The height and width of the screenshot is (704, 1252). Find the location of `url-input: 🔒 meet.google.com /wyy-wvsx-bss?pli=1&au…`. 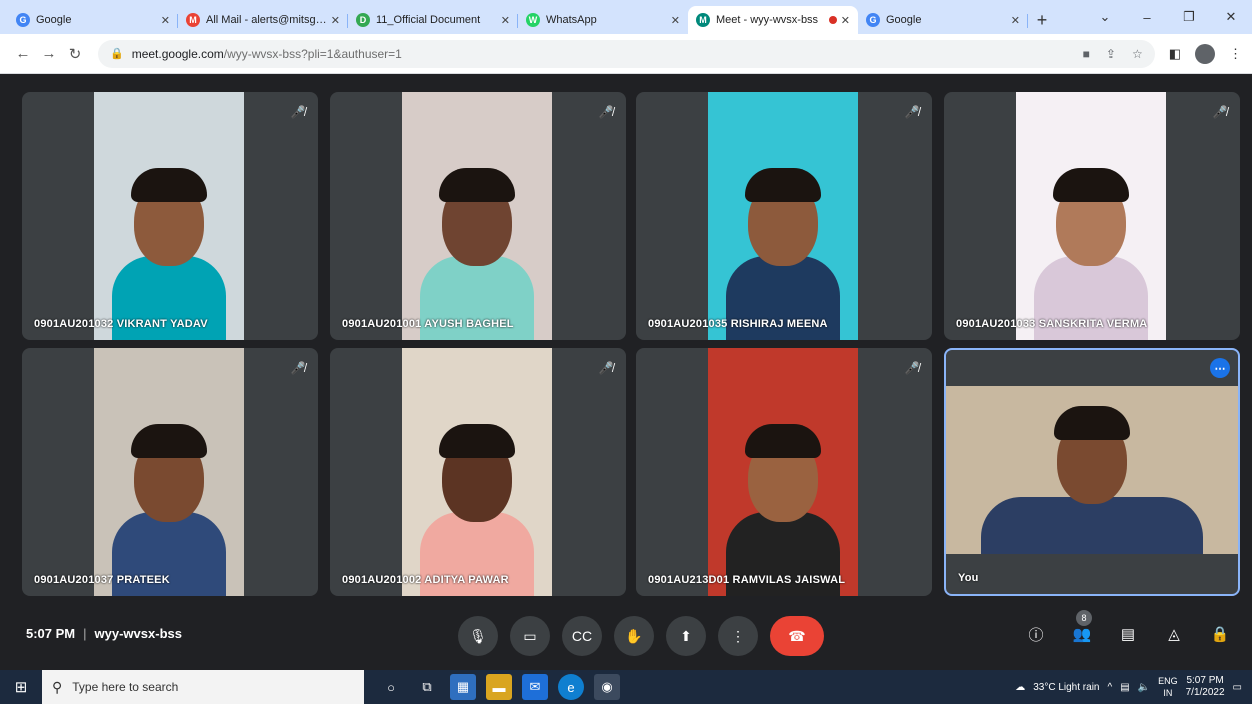

url-input: 🔒 meet.google.com /wyy-wvsx-bss?pli=1&au… is located at coordinates (626, 53).